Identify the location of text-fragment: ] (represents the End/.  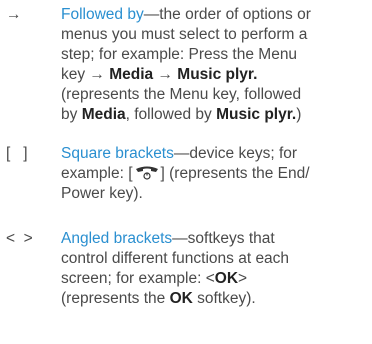
(235, 173).